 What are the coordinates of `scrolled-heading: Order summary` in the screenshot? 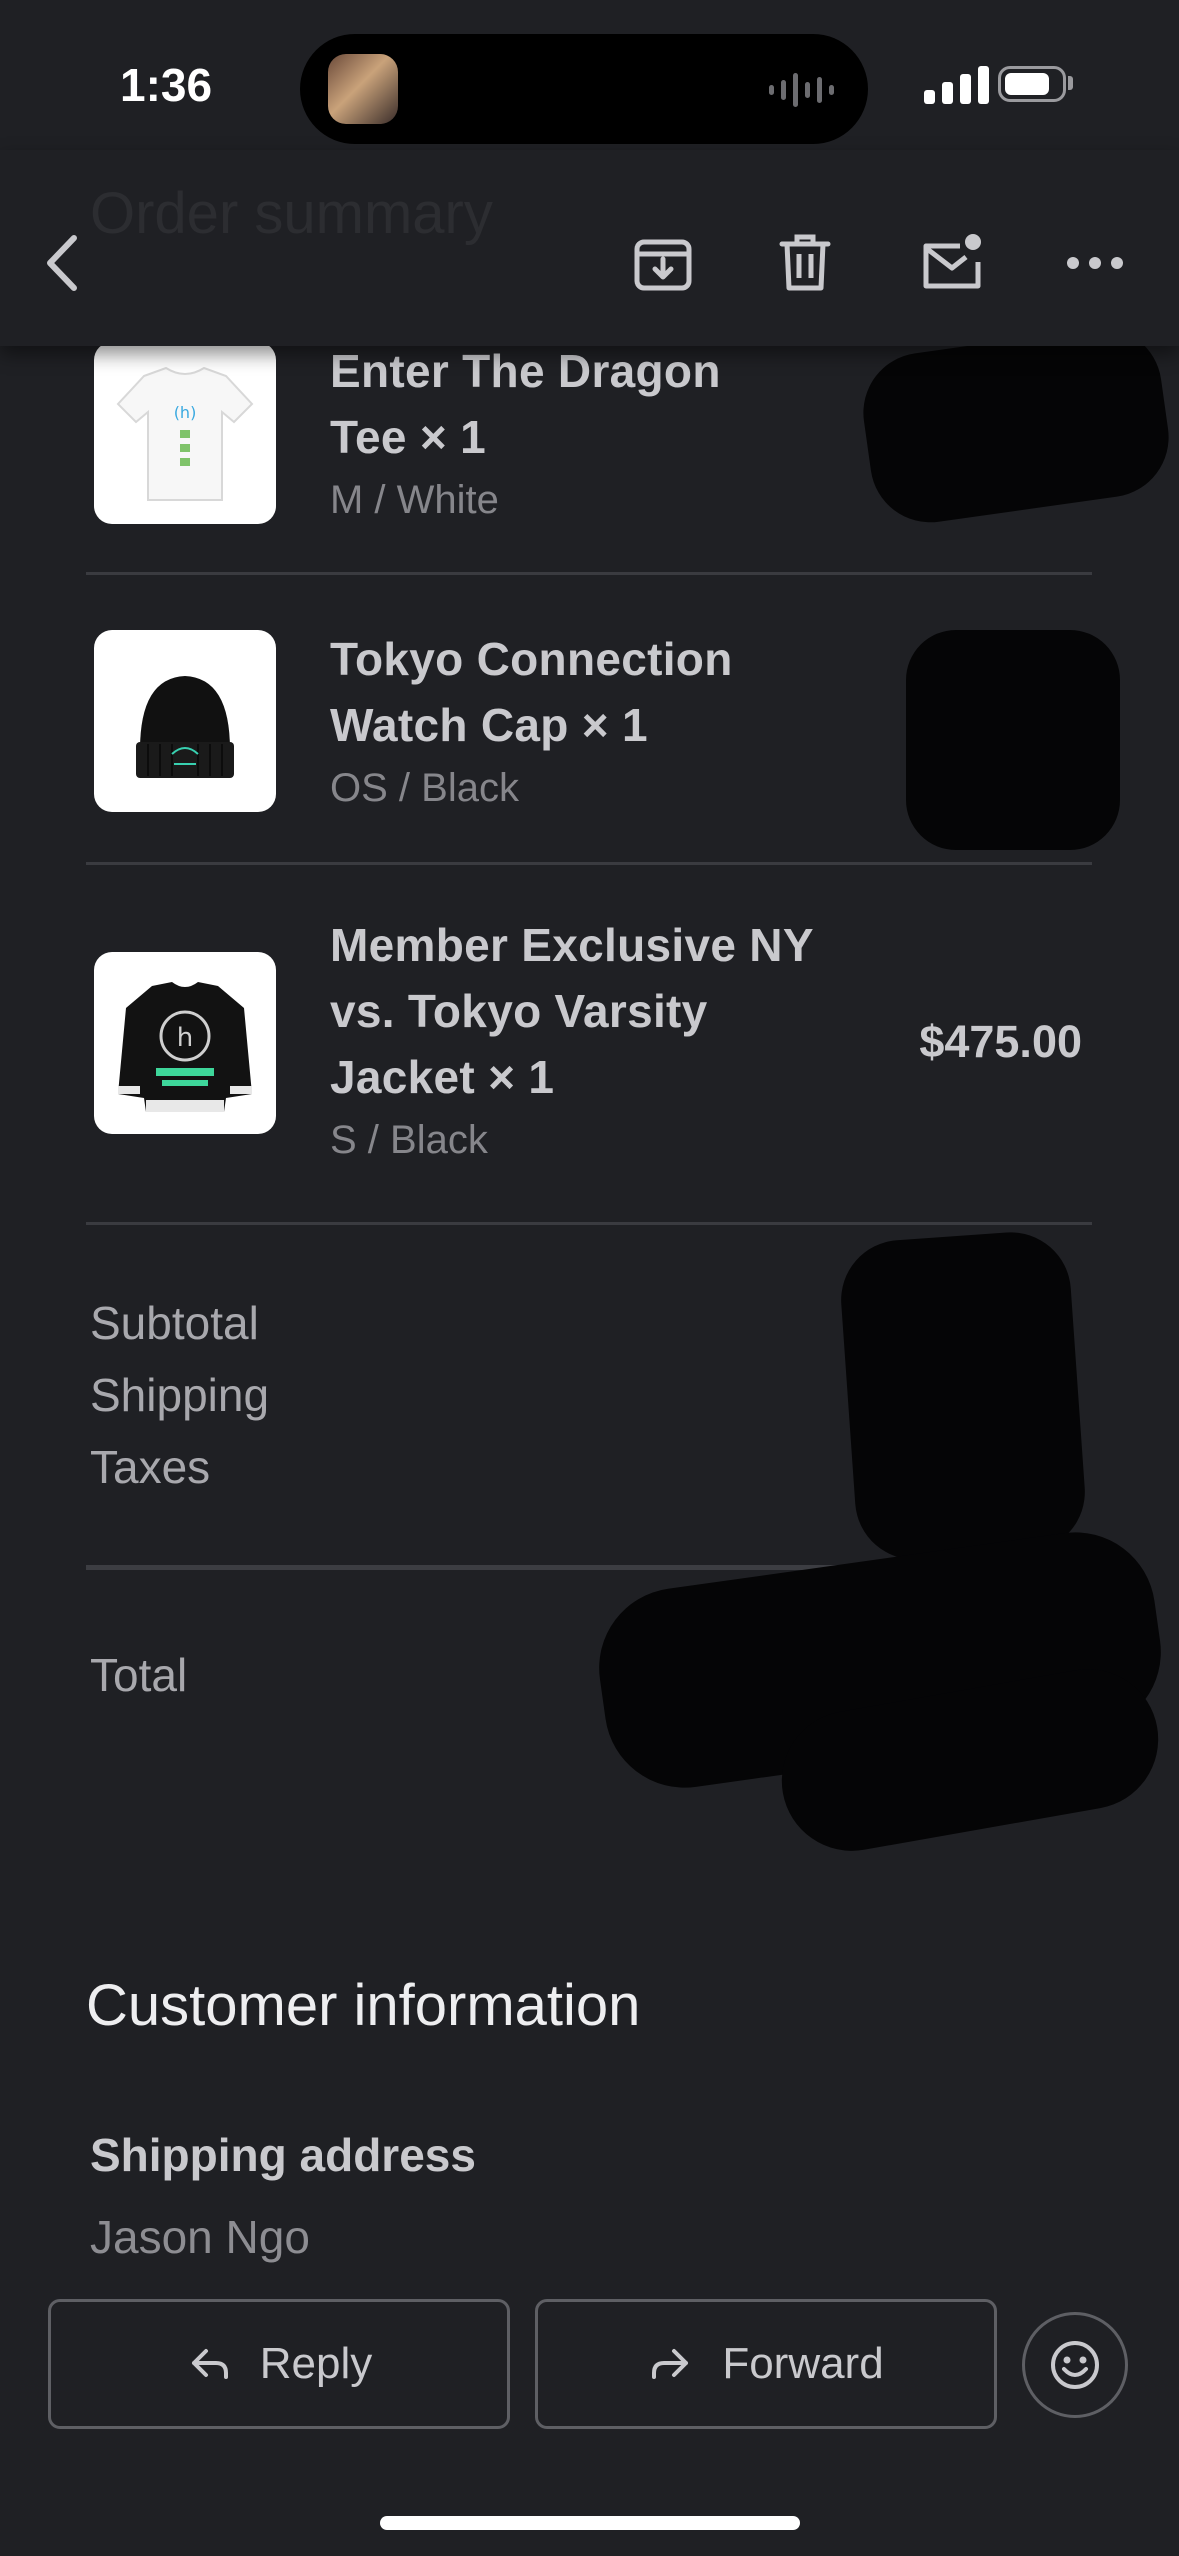 It's located at (291, 213).